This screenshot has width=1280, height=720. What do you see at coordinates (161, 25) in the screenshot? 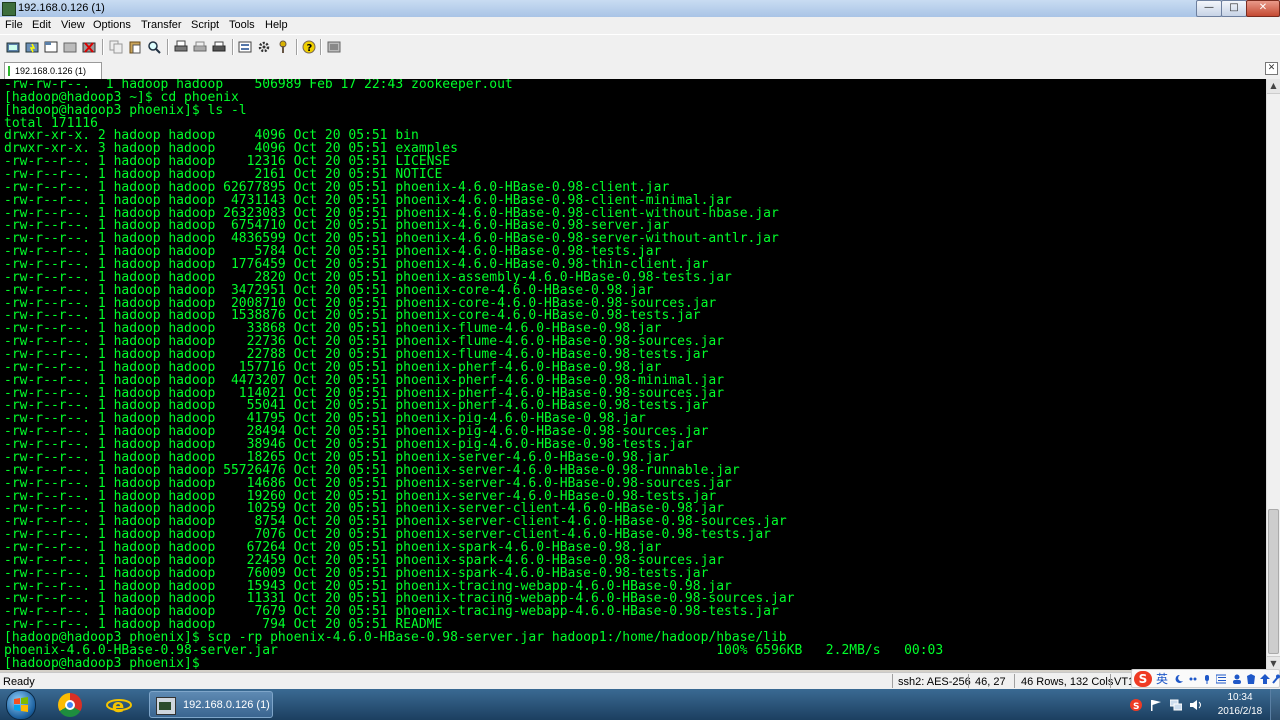
I see `menu-transfer: Transfer` at bounding box center [161, 25].